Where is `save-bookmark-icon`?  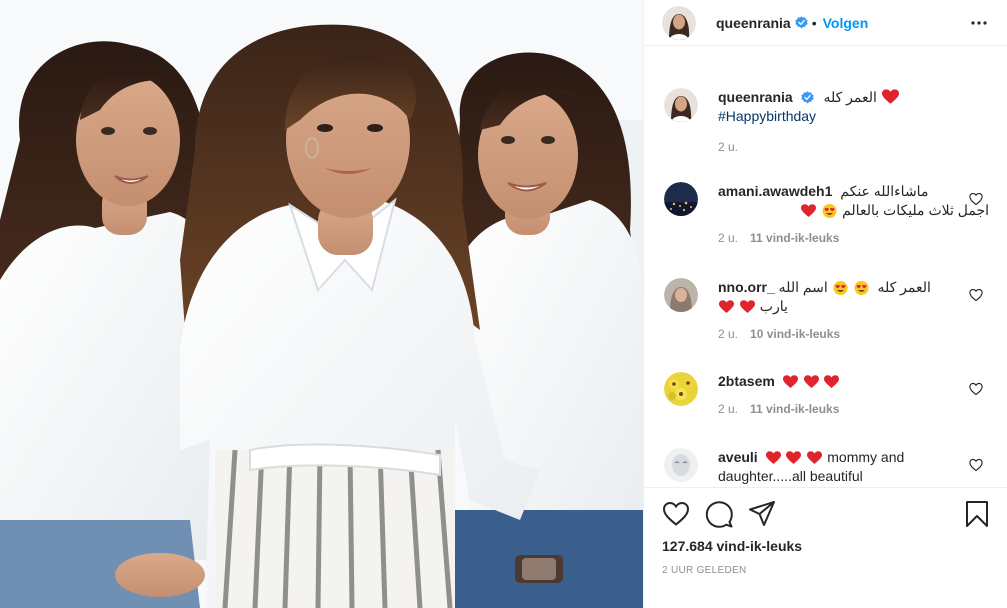
save-bookmark-icon is located at coordinates (977, 514).